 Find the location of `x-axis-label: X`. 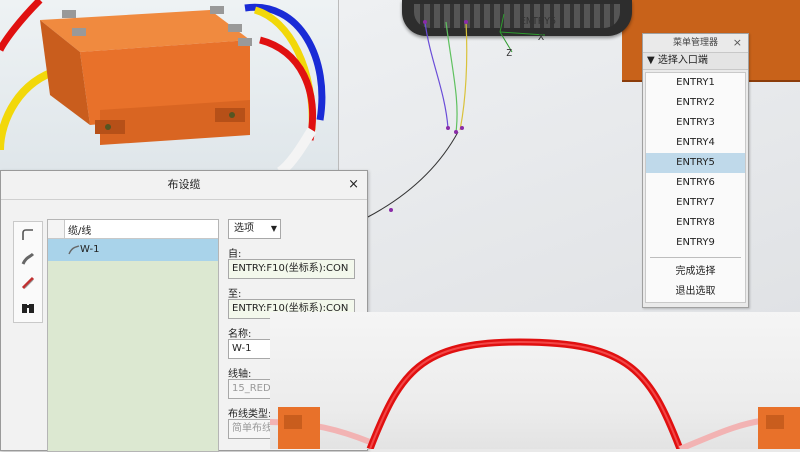

x-axis-label: X is located at coordinates (541, 37).